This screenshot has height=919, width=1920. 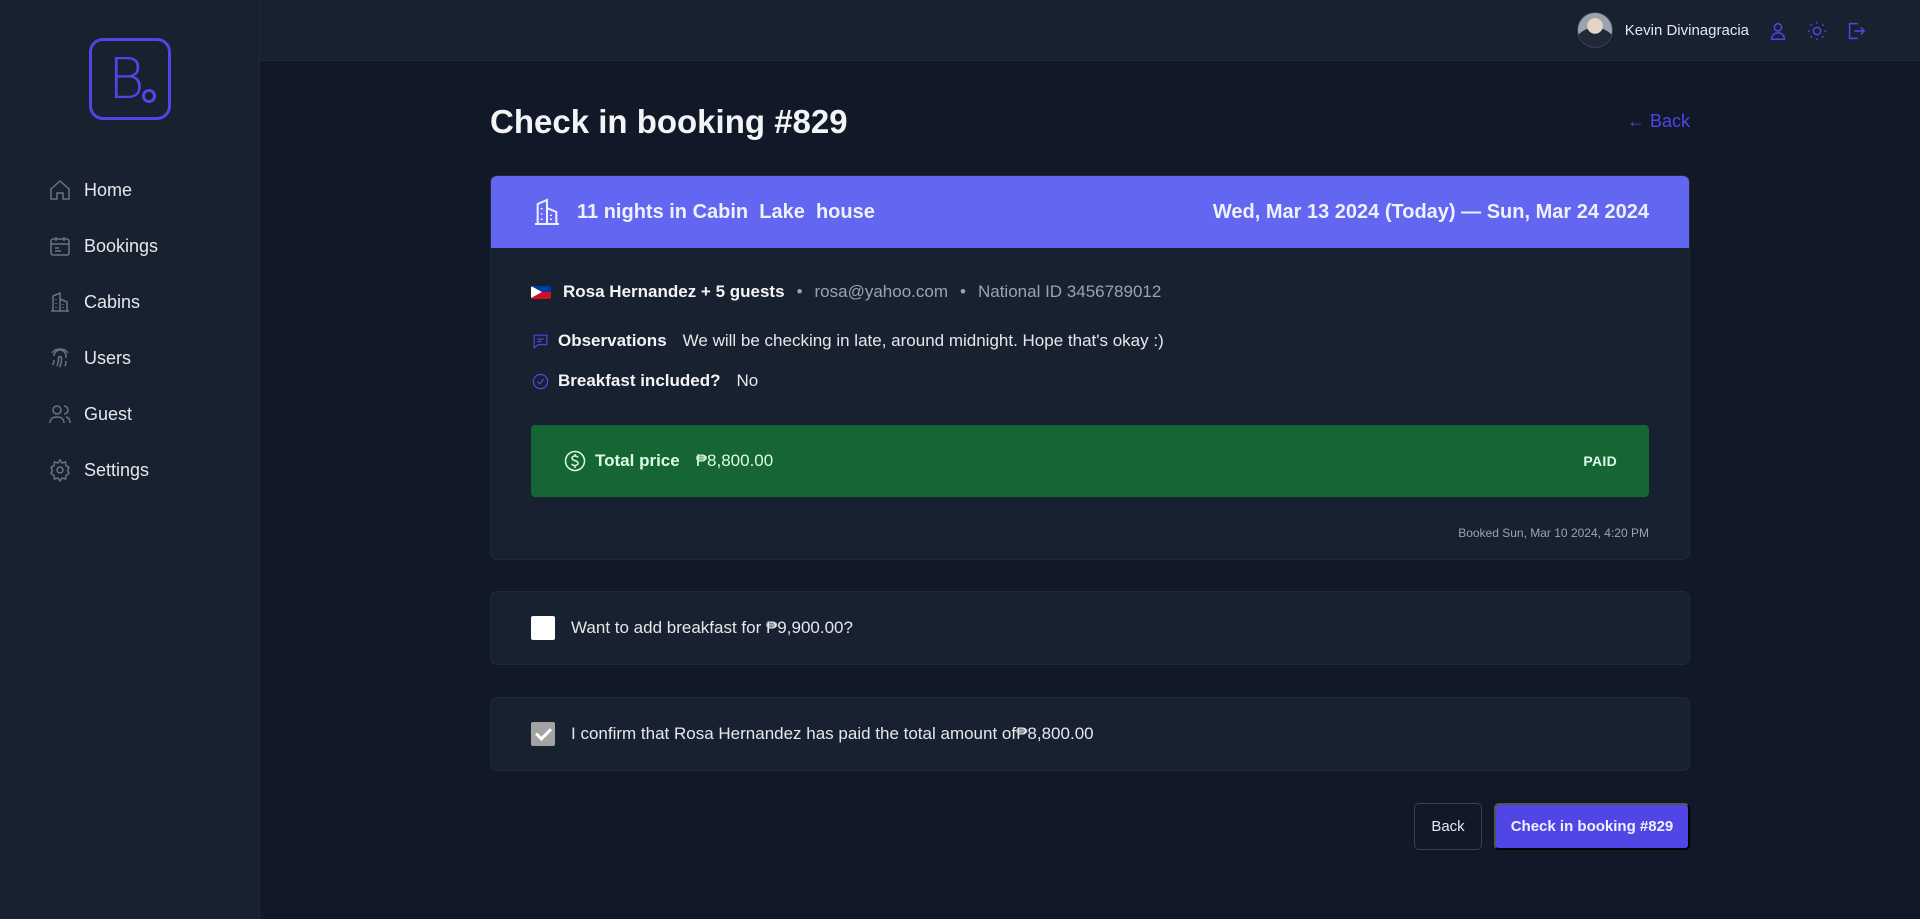 I want to click on calendar-icon, so click(x=60, y=246).